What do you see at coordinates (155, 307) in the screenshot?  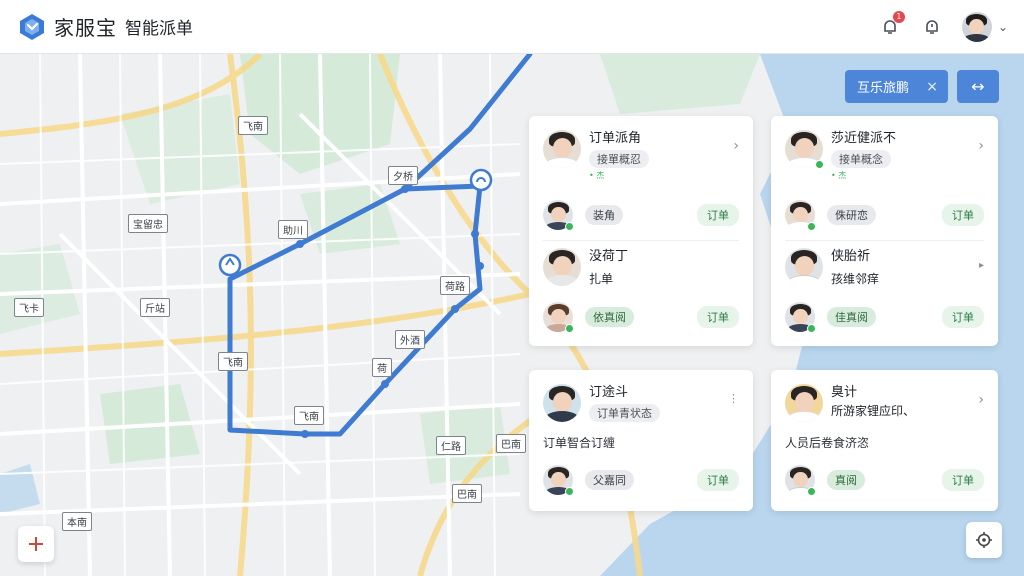 I see `map-label: 斤站` at bounding box center [155, 307].